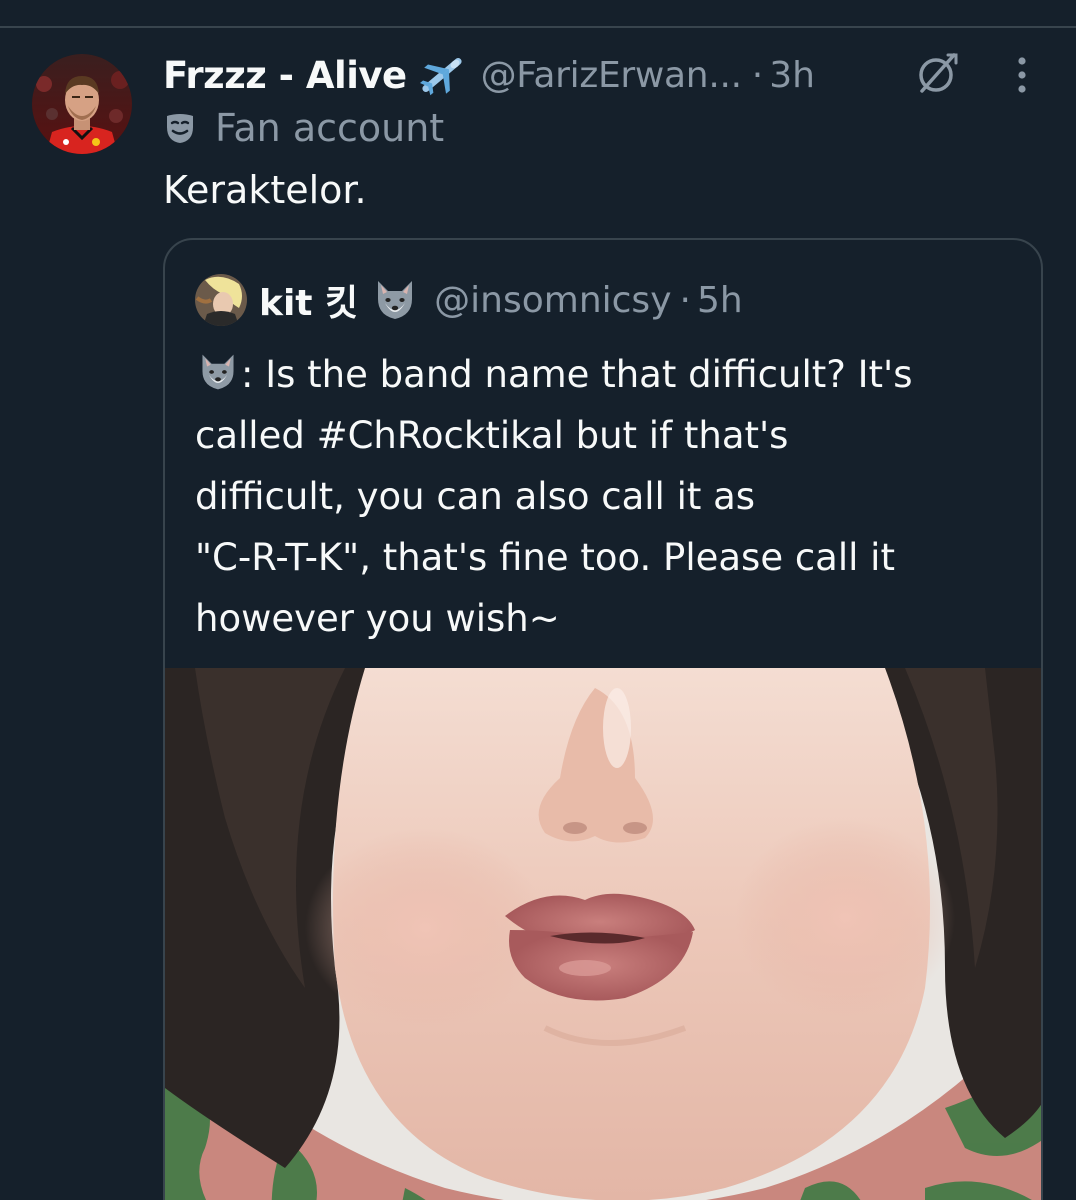 The image size is (1076, 1200). I want to click on tweet-time: 3h, so click(792, 75).